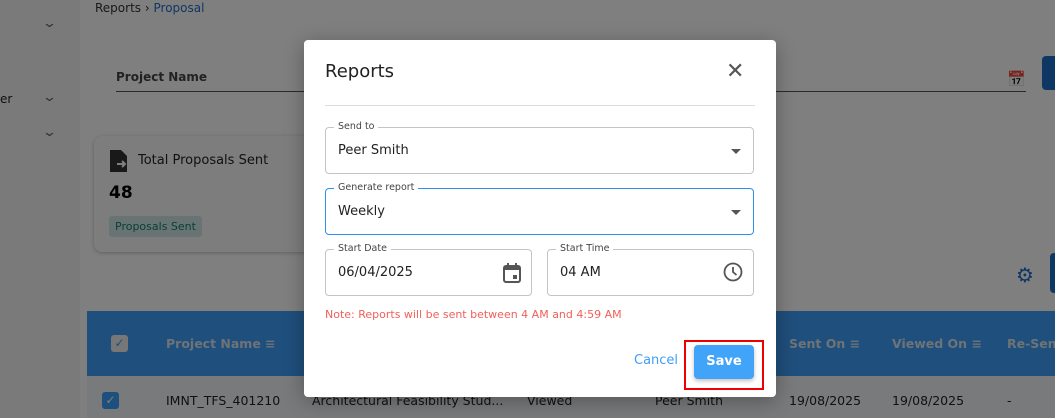  I want to click on generate-report-select: Generate report Weekly, so click(539, 208).